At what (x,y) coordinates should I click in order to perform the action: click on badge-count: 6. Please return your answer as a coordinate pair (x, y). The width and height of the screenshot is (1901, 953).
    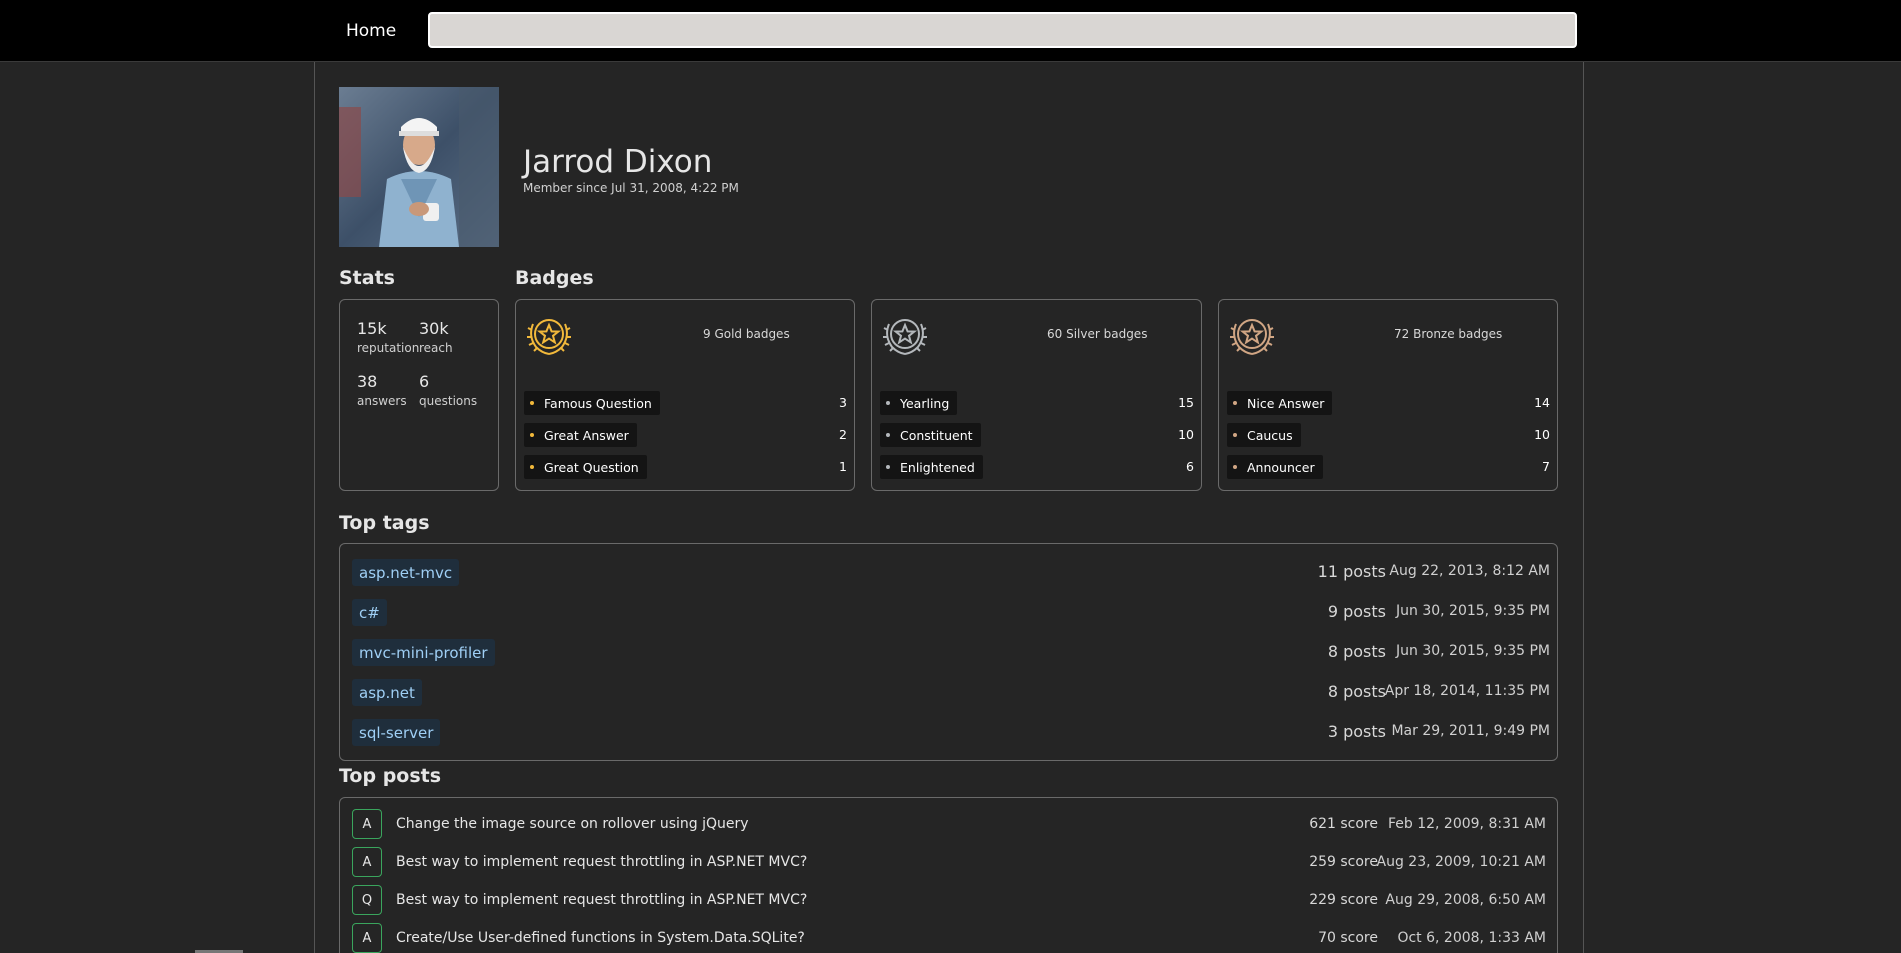
    Looking at the image, I should click on (1190, 466).